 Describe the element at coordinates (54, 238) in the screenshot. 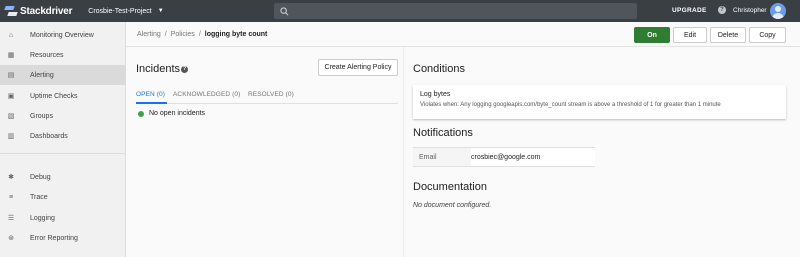

I see `sidebar-item-label: Error Reporting` at that location.